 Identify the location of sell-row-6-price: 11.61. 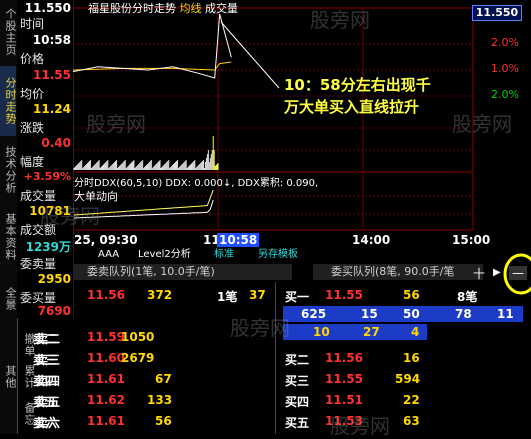
(106, 421).